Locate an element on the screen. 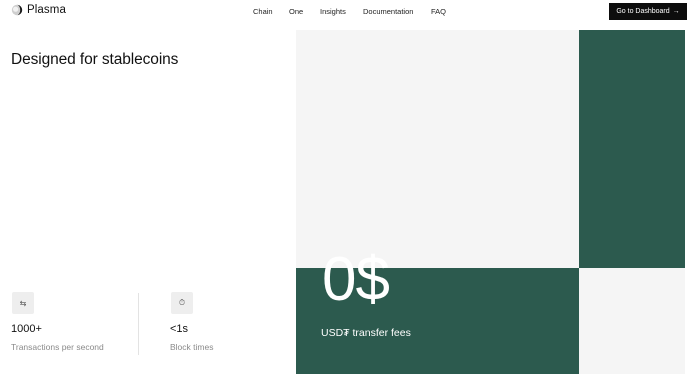  nav-link-faq: FAQ is located at coordinates (438, 11).